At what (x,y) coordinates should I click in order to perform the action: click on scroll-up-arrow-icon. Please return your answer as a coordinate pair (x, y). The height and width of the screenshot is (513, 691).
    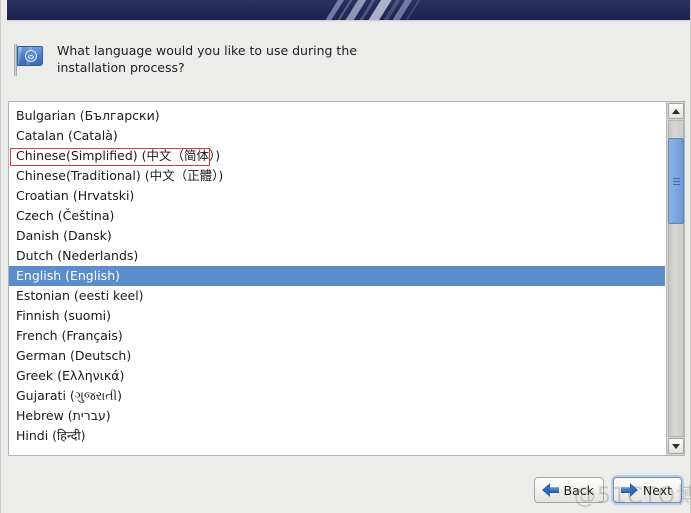
    Looking at the image, I should click on (676, 111).